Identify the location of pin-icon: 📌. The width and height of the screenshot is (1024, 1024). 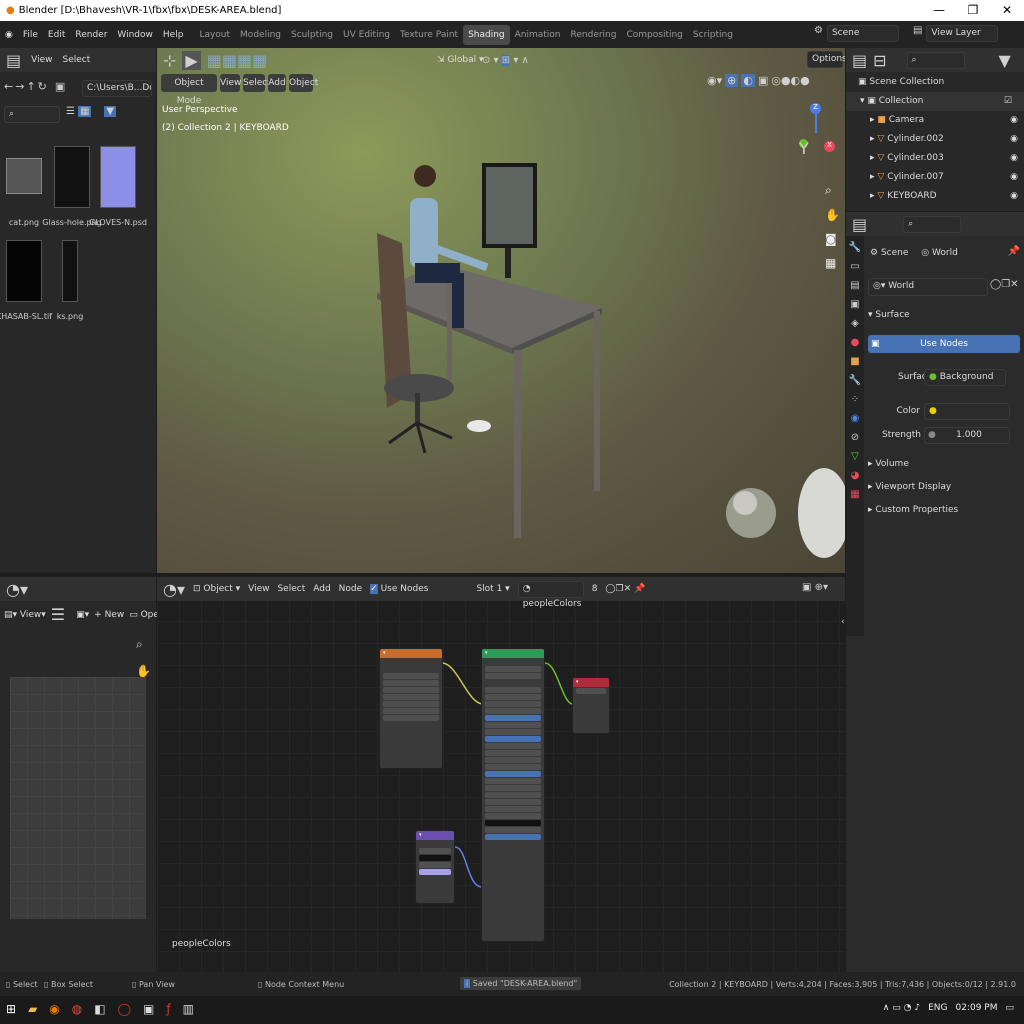
(1014, 251).